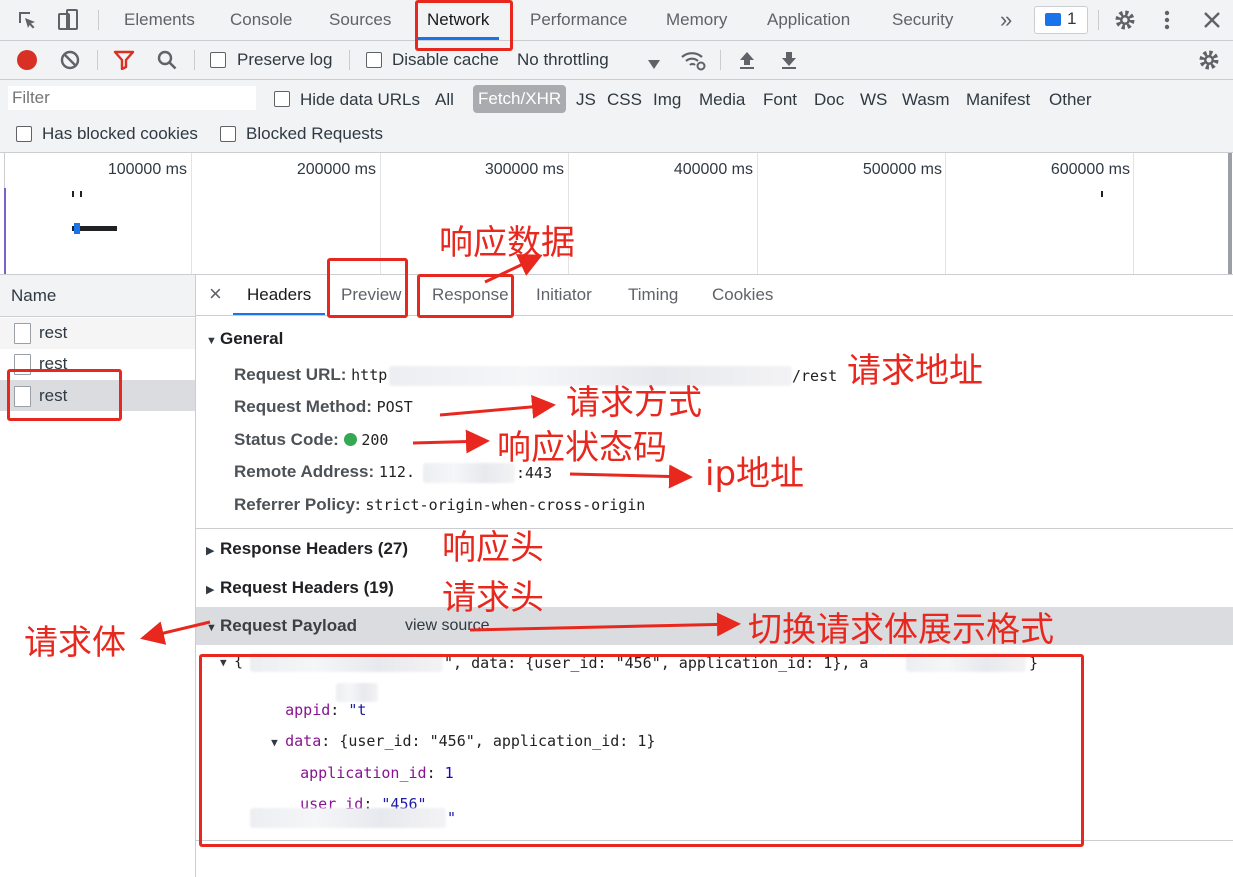 The width and height of the screenshot is (1233, 877). What do you see at coordinates (696, 20) in the screenshot?
I see `tab-memory: Memory` at bounding box center [696, 20].